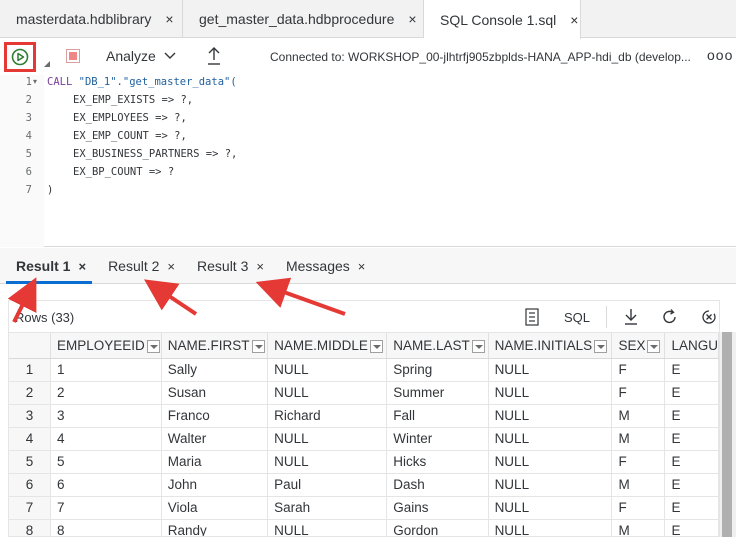 Image resolution: width=736 pixels, height=537 pixels. I want to click on tab-result-3: Result 3 ×, so click(227, 266).